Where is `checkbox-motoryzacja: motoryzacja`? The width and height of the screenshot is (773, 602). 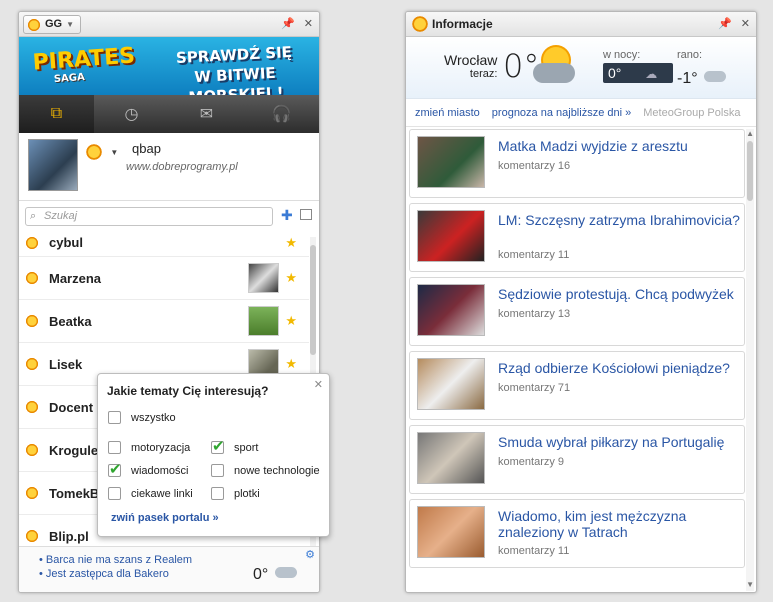 checkbox-motoryzacja: motoryzacja is located at coordinates (149, 447).